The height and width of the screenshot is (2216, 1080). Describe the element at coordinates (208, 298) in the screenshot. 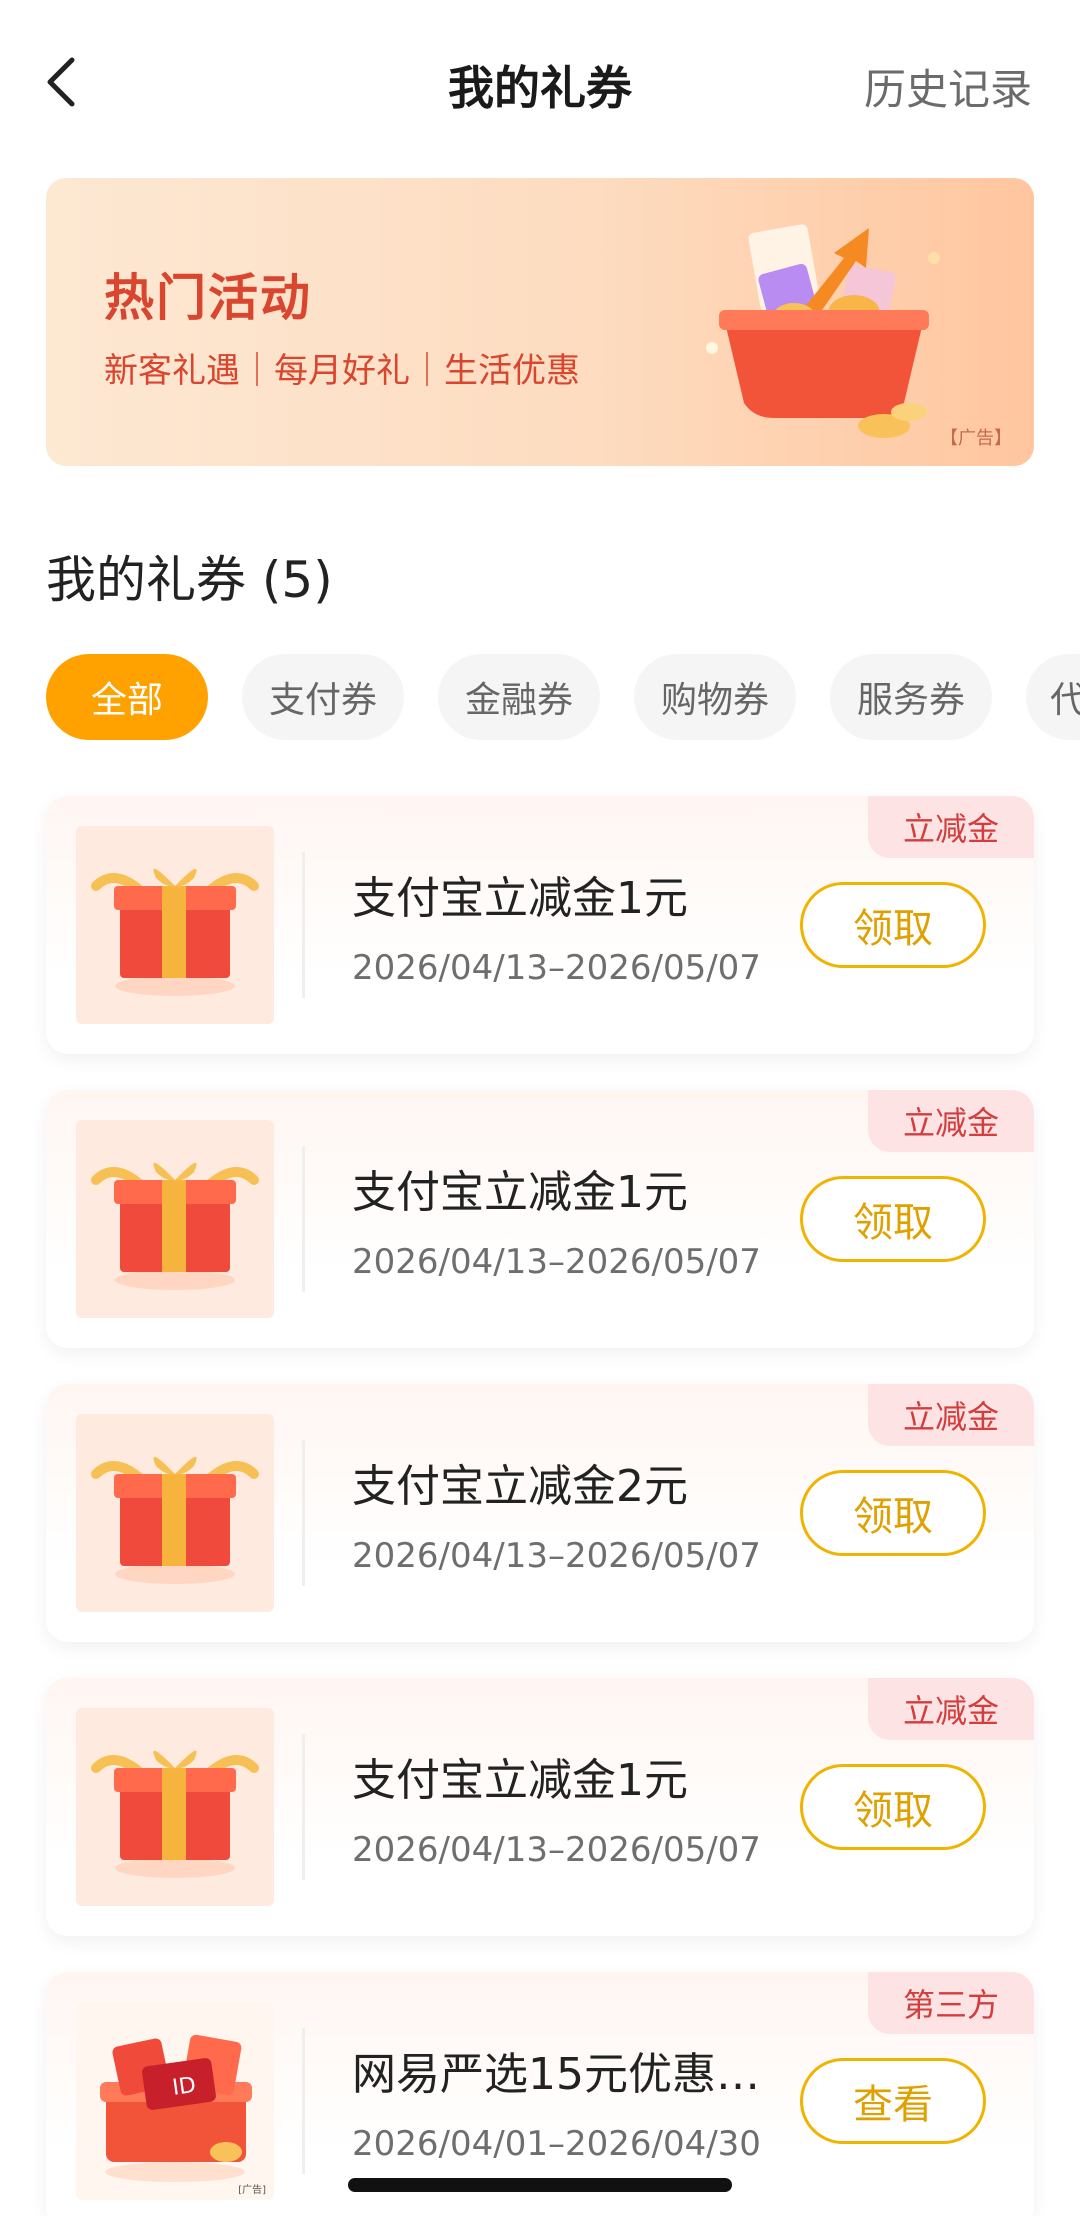

I see `banner-title: 热门活动` at that location.